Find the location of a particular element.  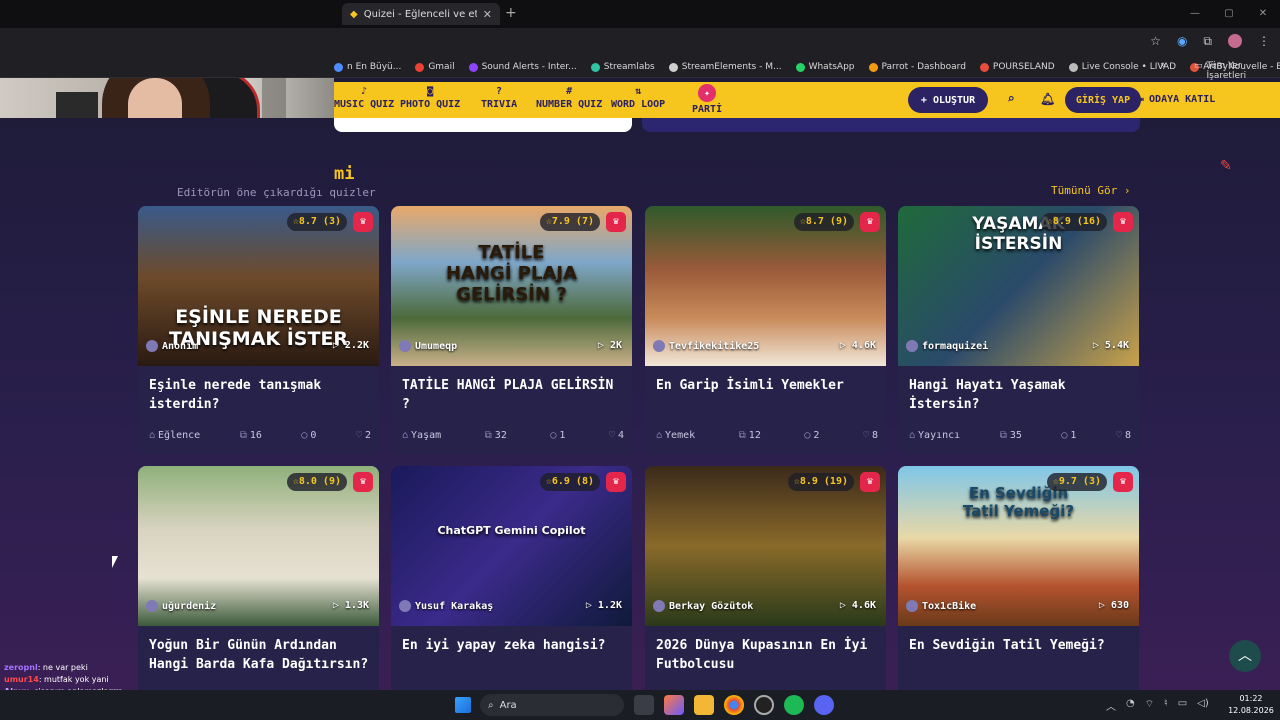

obs-icon is located at coordinates (764, 705).